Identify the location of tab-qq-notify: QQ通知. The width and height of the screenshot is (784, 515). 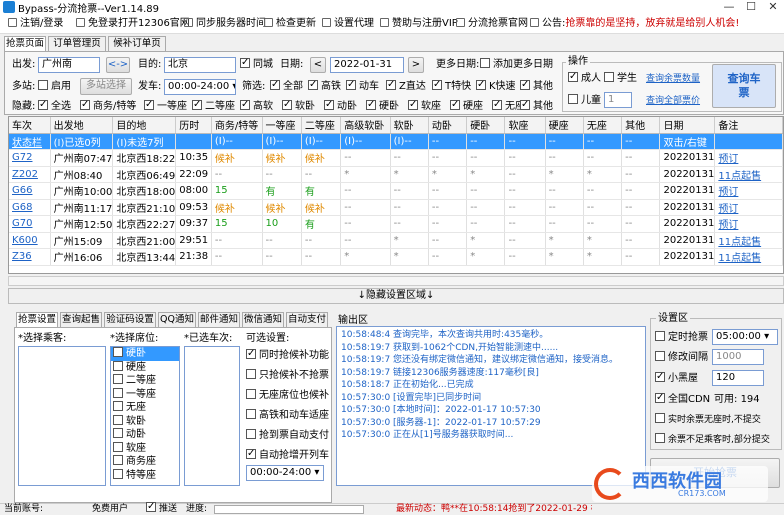
(177, 319).